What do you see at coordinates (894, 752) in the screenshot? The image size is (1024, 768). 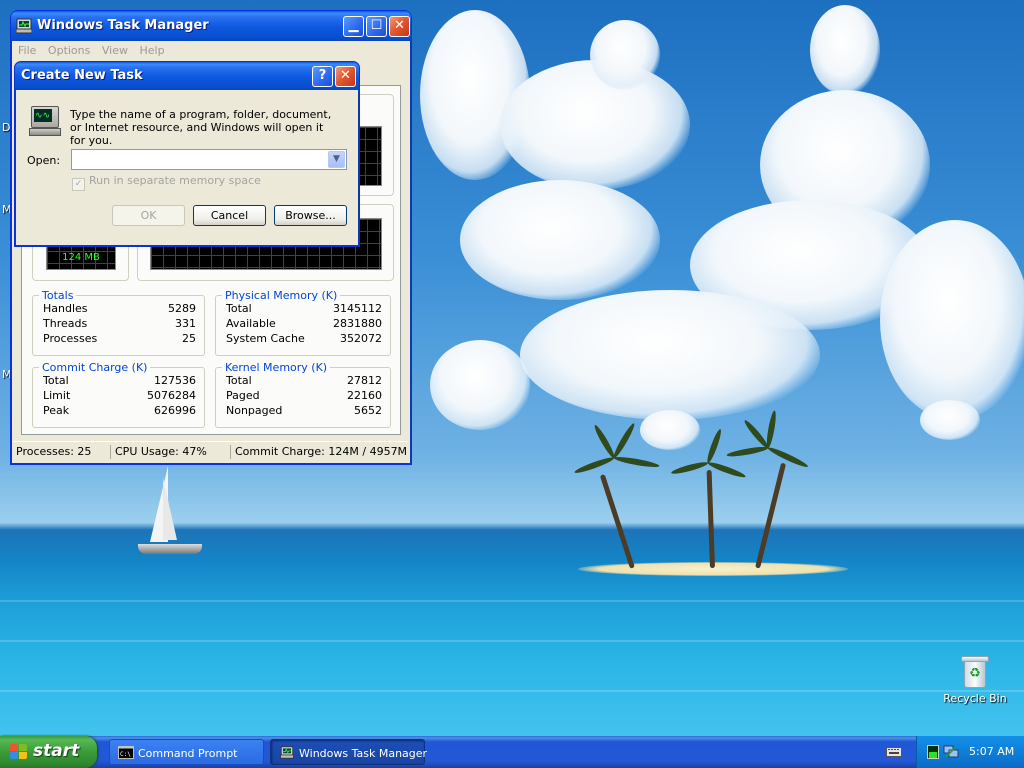 I see `keyboard-icon` at bounding box center [894, 752].